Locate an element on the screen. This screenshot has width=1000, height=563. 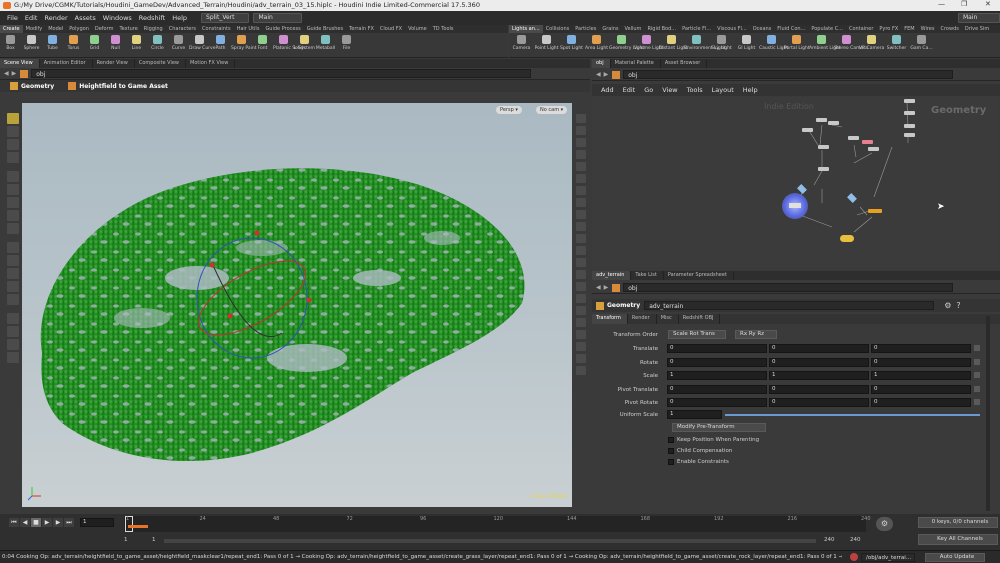
shelf-tab-terrain-fx: Terrain FX is located at coordinates (361, 29).